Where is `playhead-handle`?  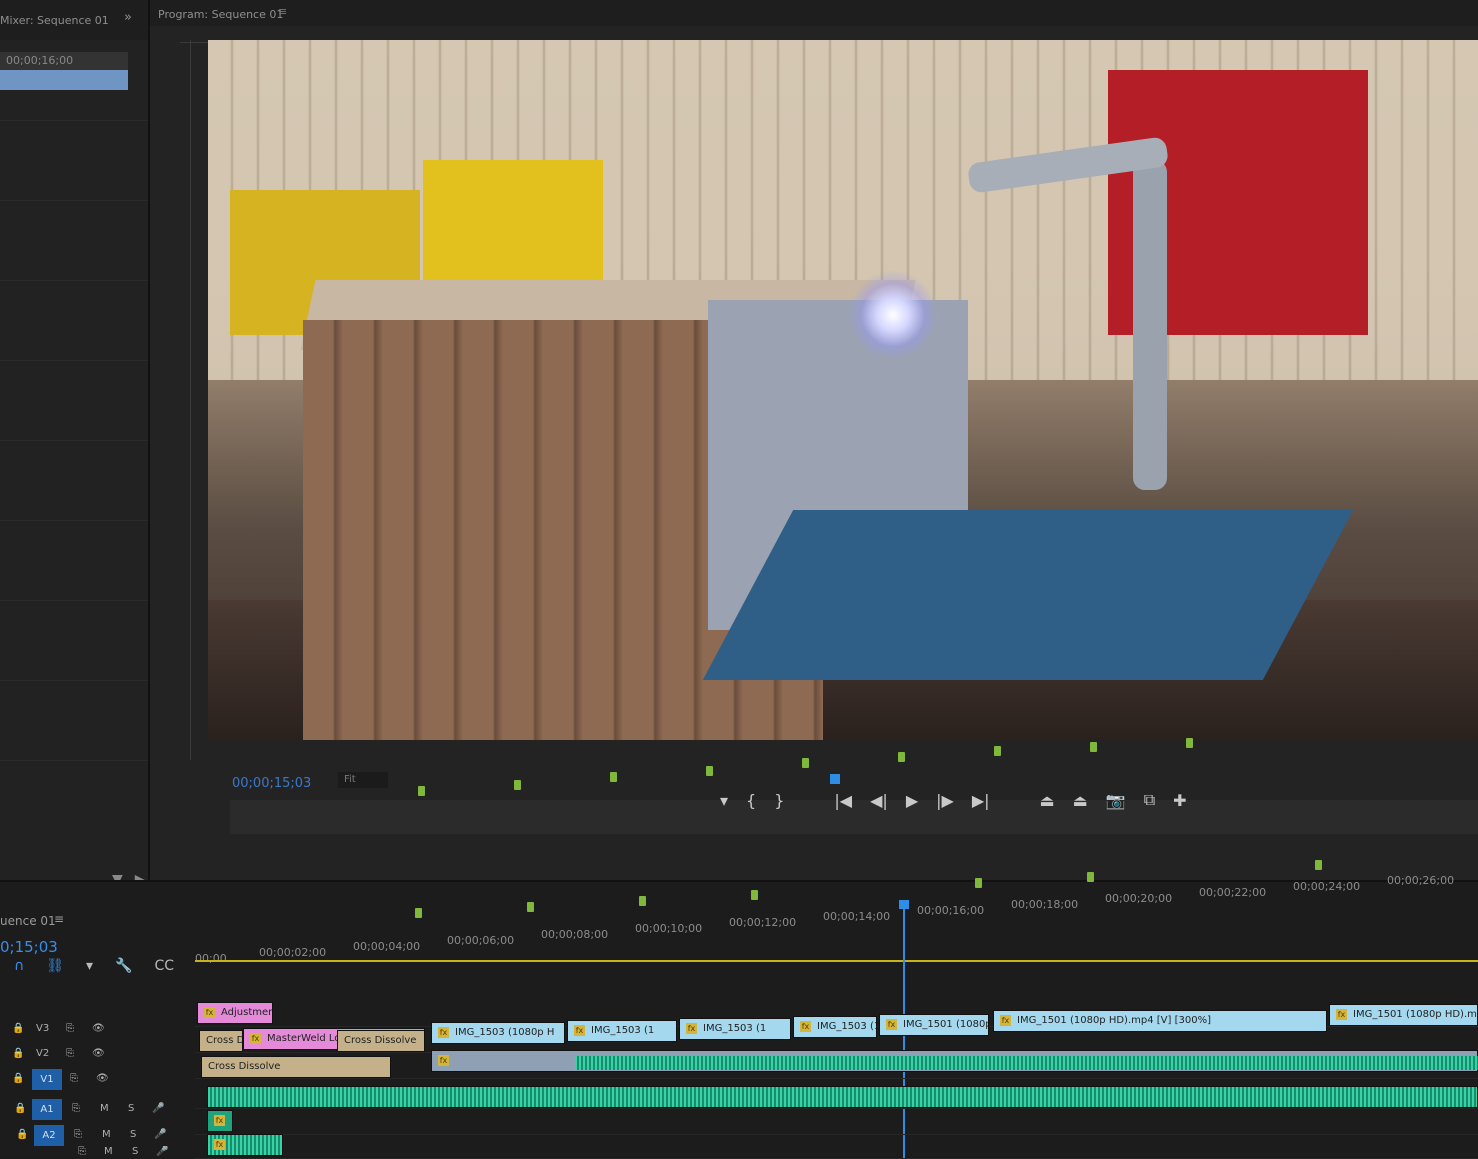 playhead-handle is located at coordinates (904, 904).